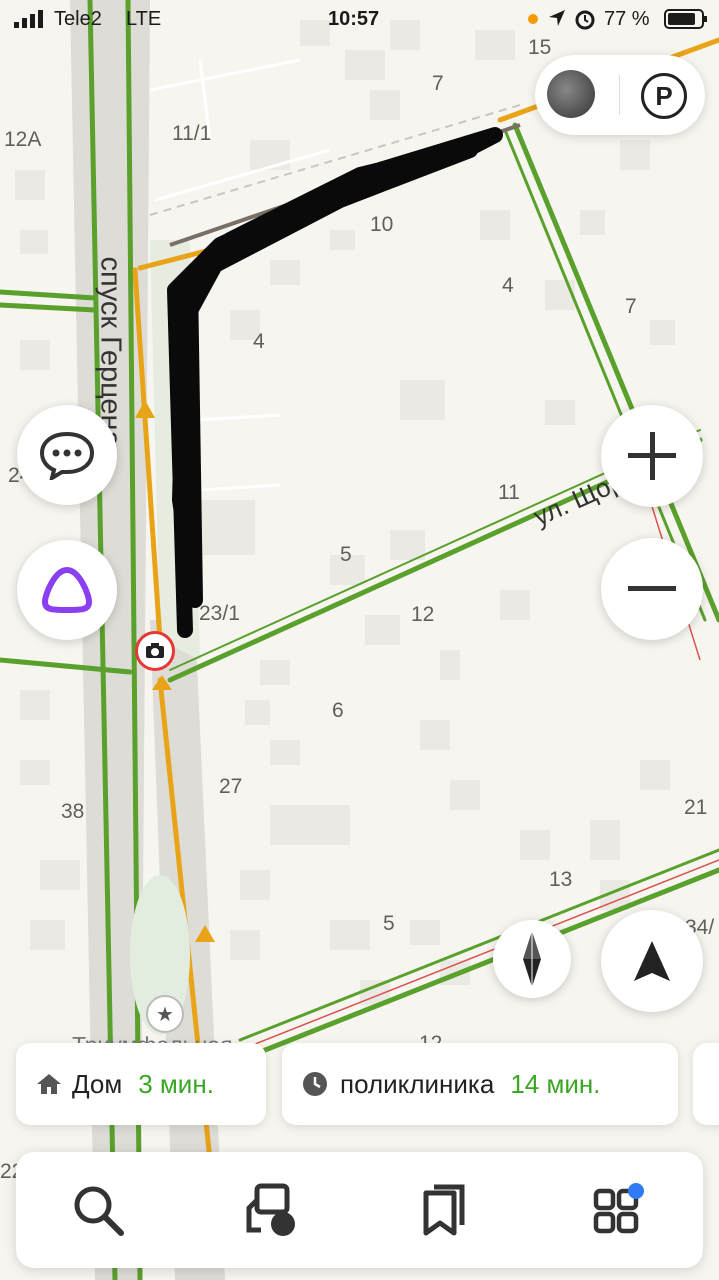 The image size is (719, 1280). I want to click on house-number: 6, so click(338, 710).